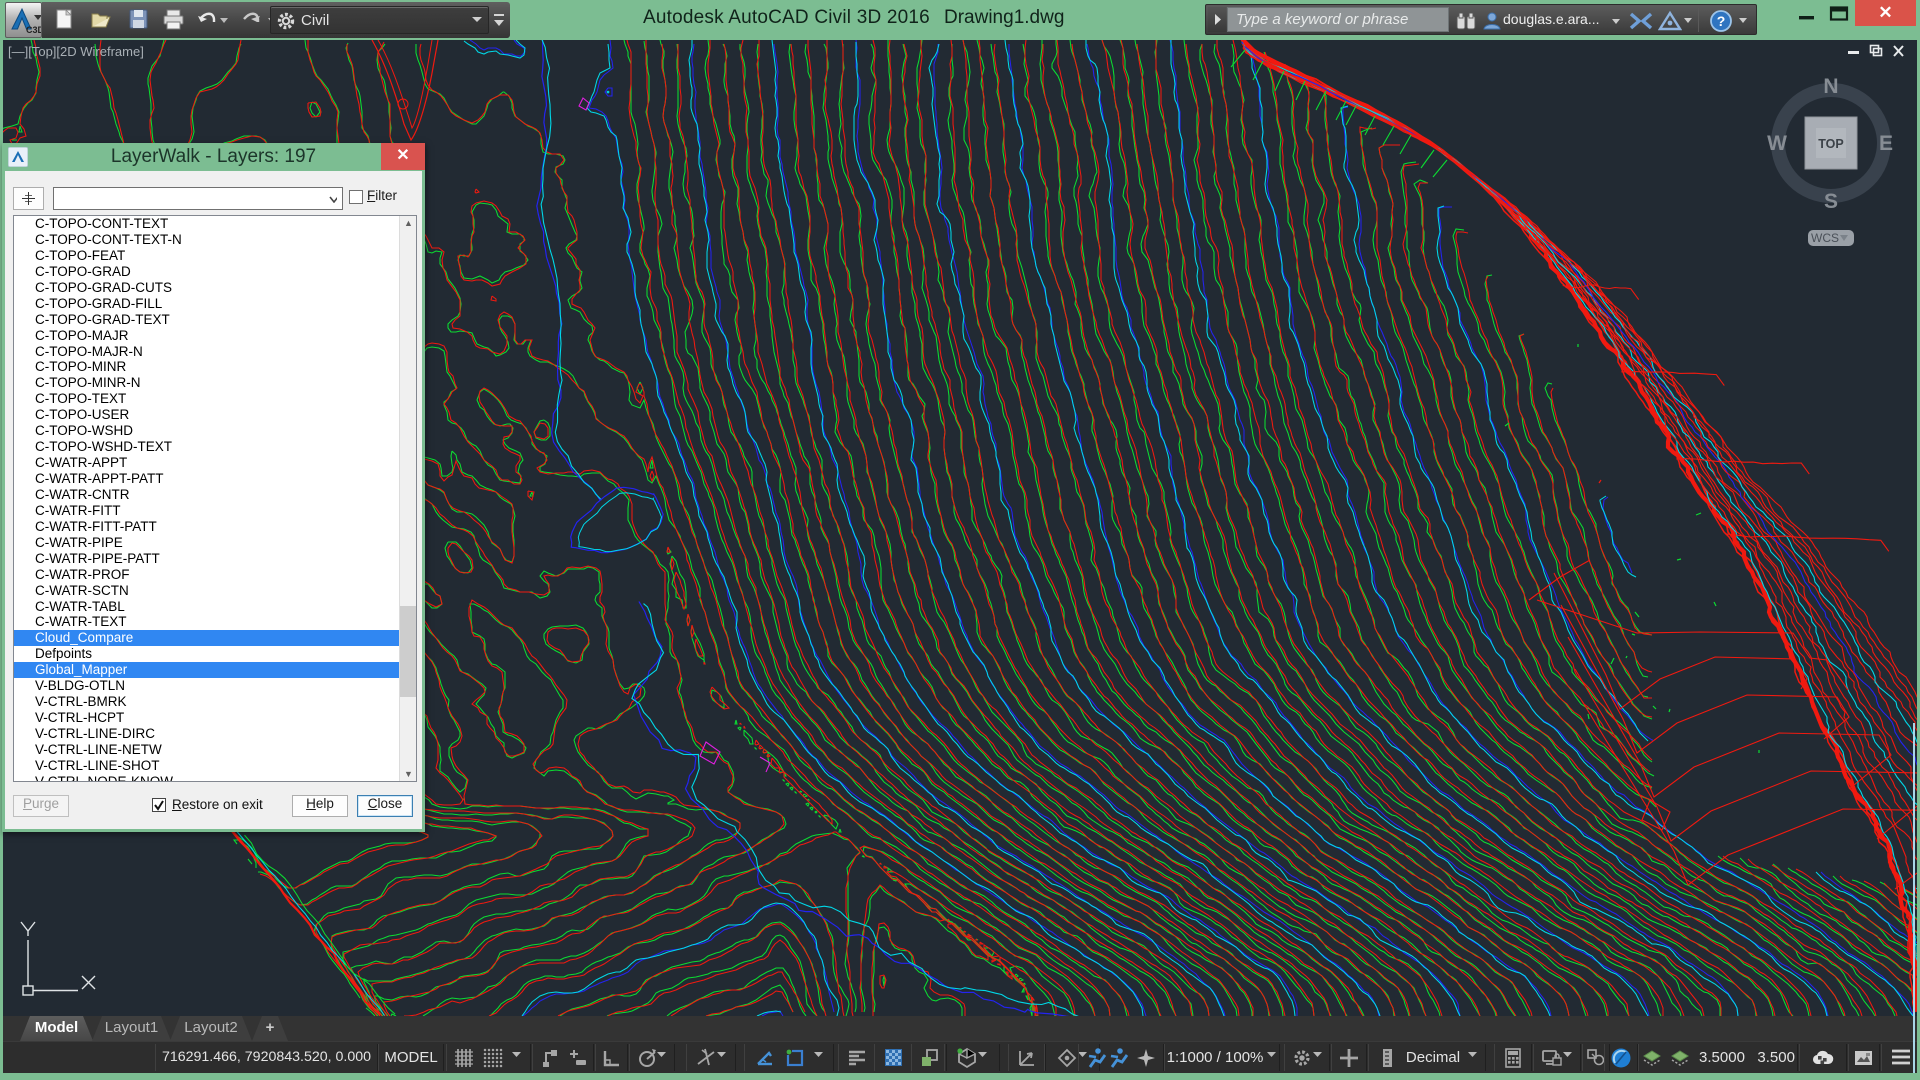  What do you see at coordinates (1831, 201) in the screenshot?
I see `svg-text: S` at bounding box center [1831, 201].